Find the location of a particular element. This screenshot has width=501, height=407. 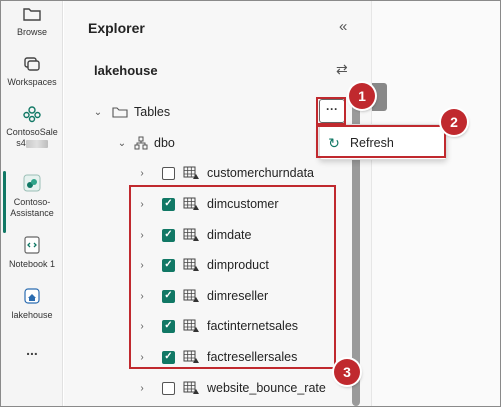

rail-item-contoso-assistance: Contoso- Assistance is located at coordinates (32, 202).